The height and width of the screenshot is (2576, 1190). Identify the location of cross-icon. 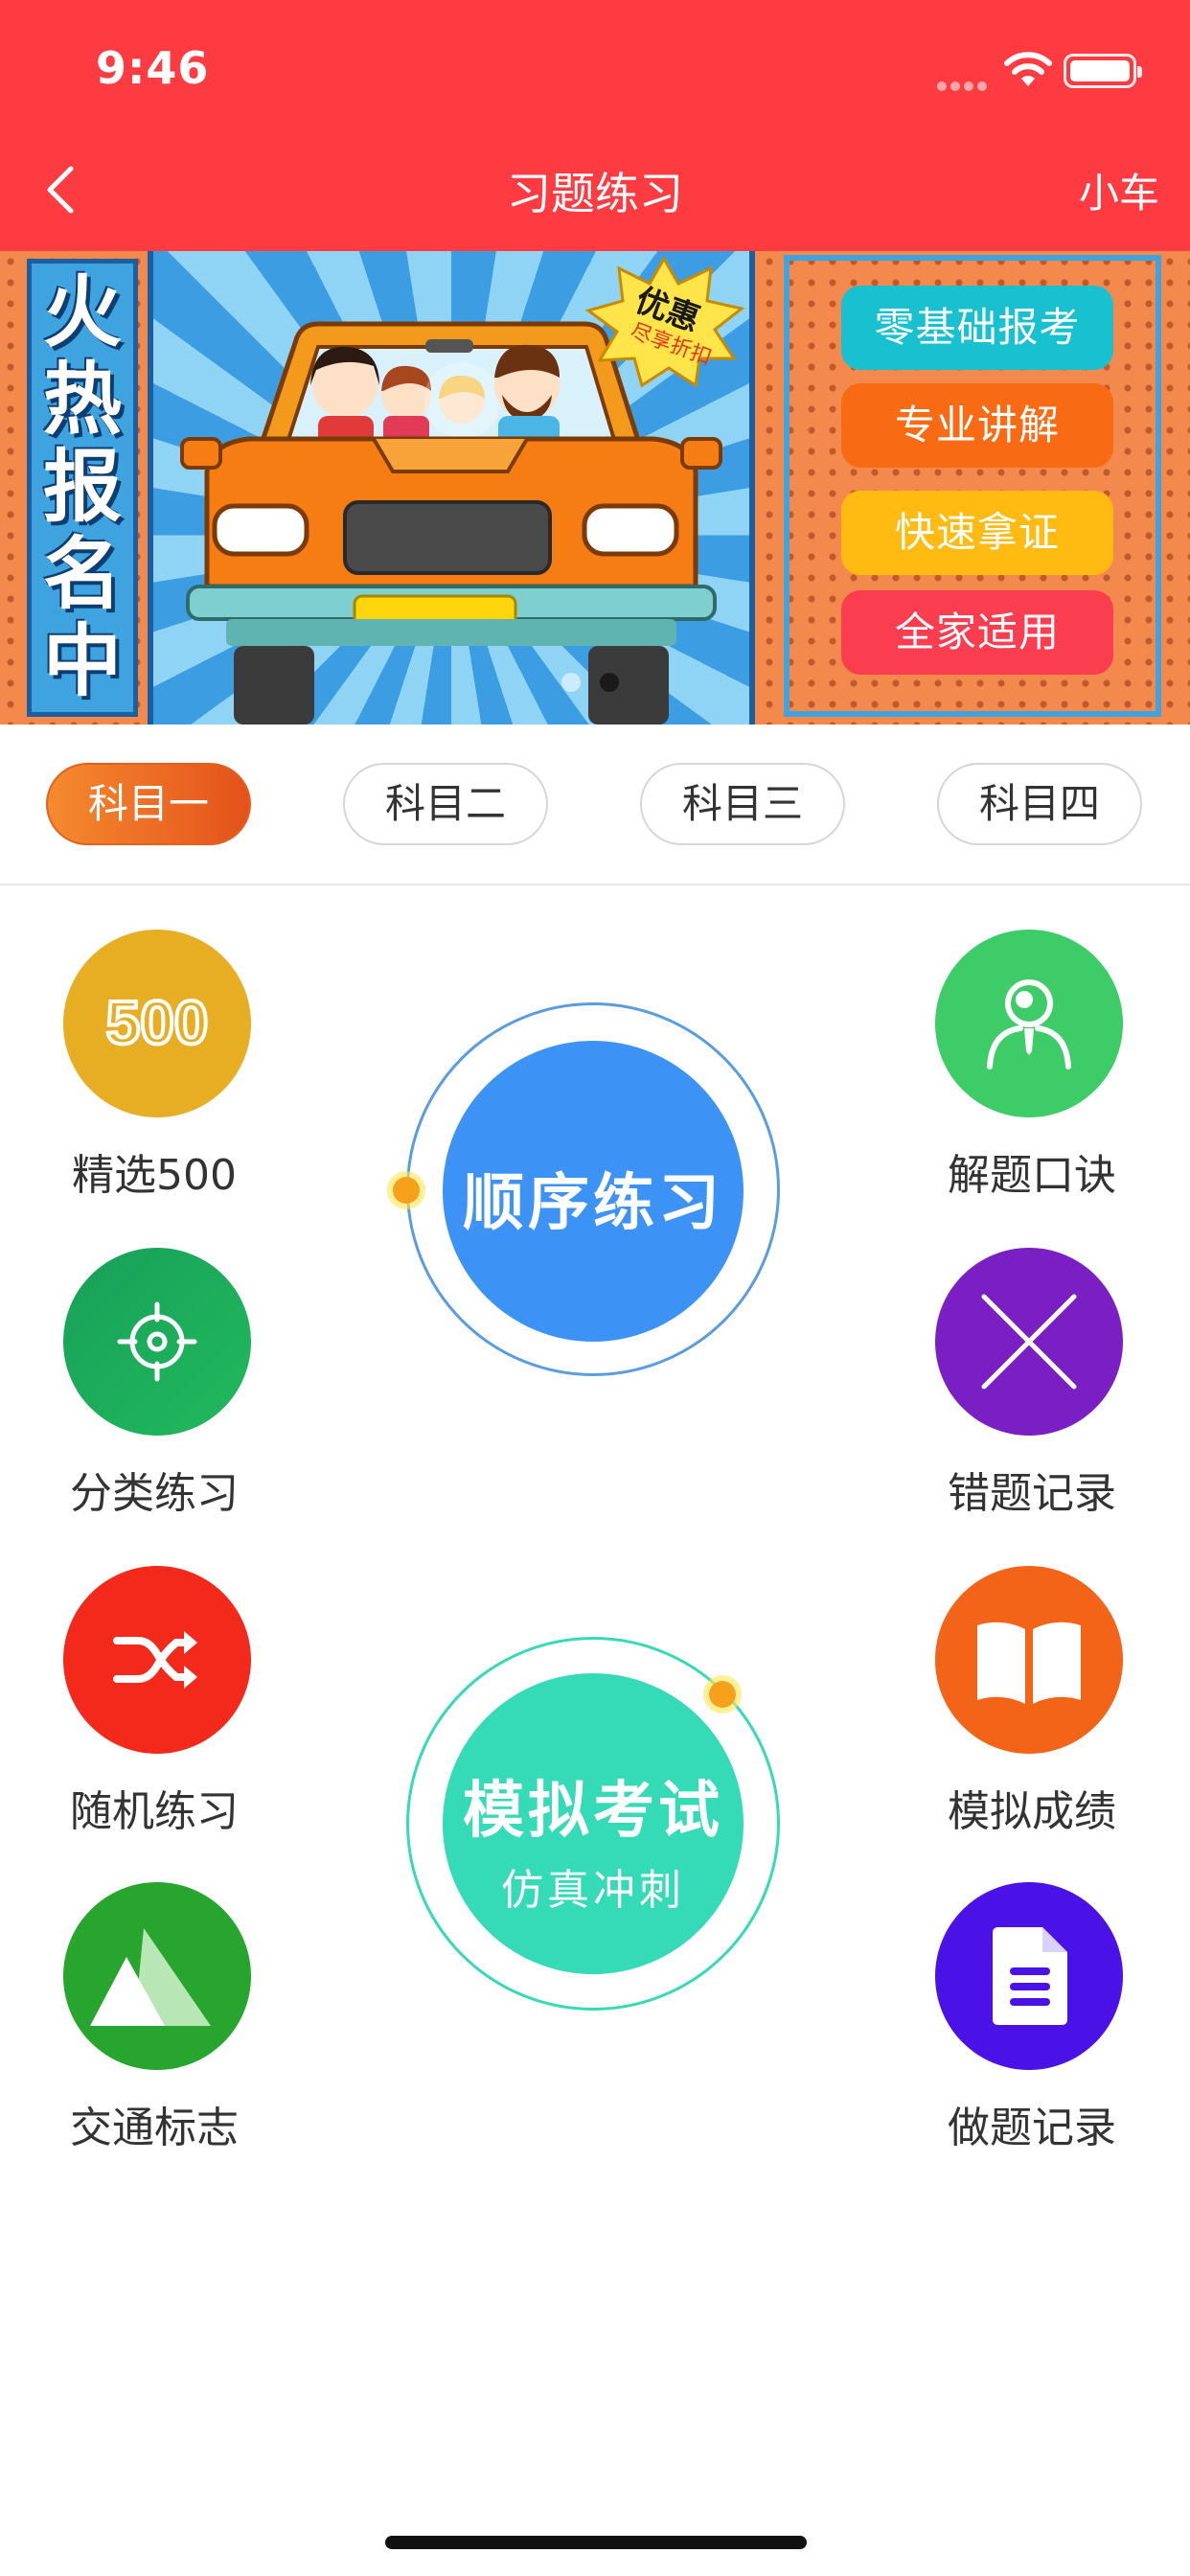
(1029, 1342).